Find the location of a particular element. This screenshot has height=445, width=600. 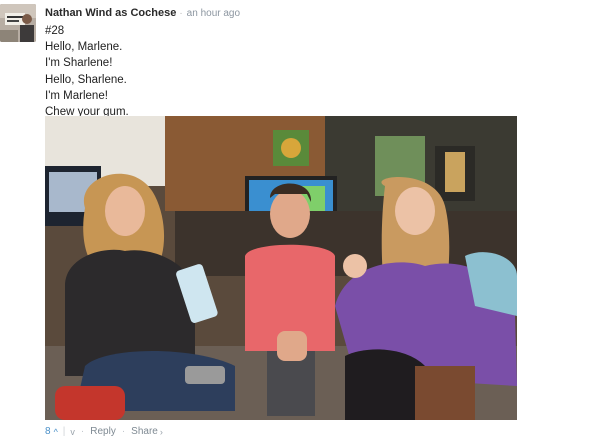

comment-footer: 8 ^ | v · Reply · Share › is located at coordinates (104, 432).